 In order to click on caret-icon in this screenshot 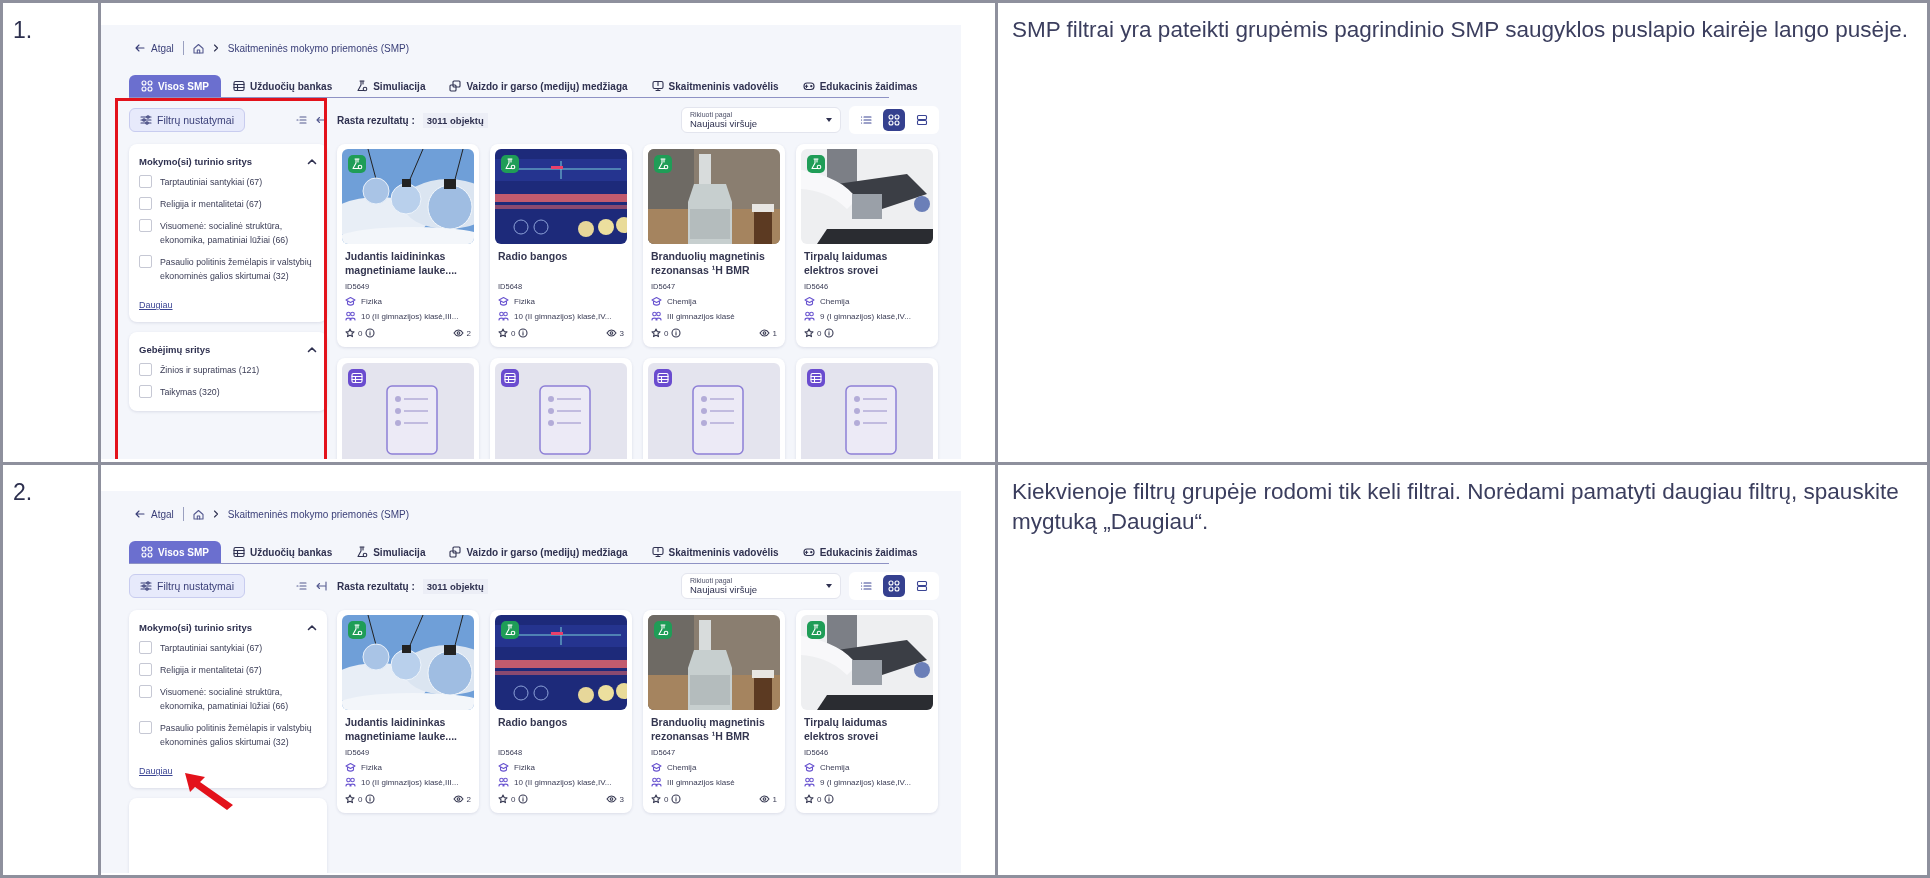, I will do `click(829, 586)`.